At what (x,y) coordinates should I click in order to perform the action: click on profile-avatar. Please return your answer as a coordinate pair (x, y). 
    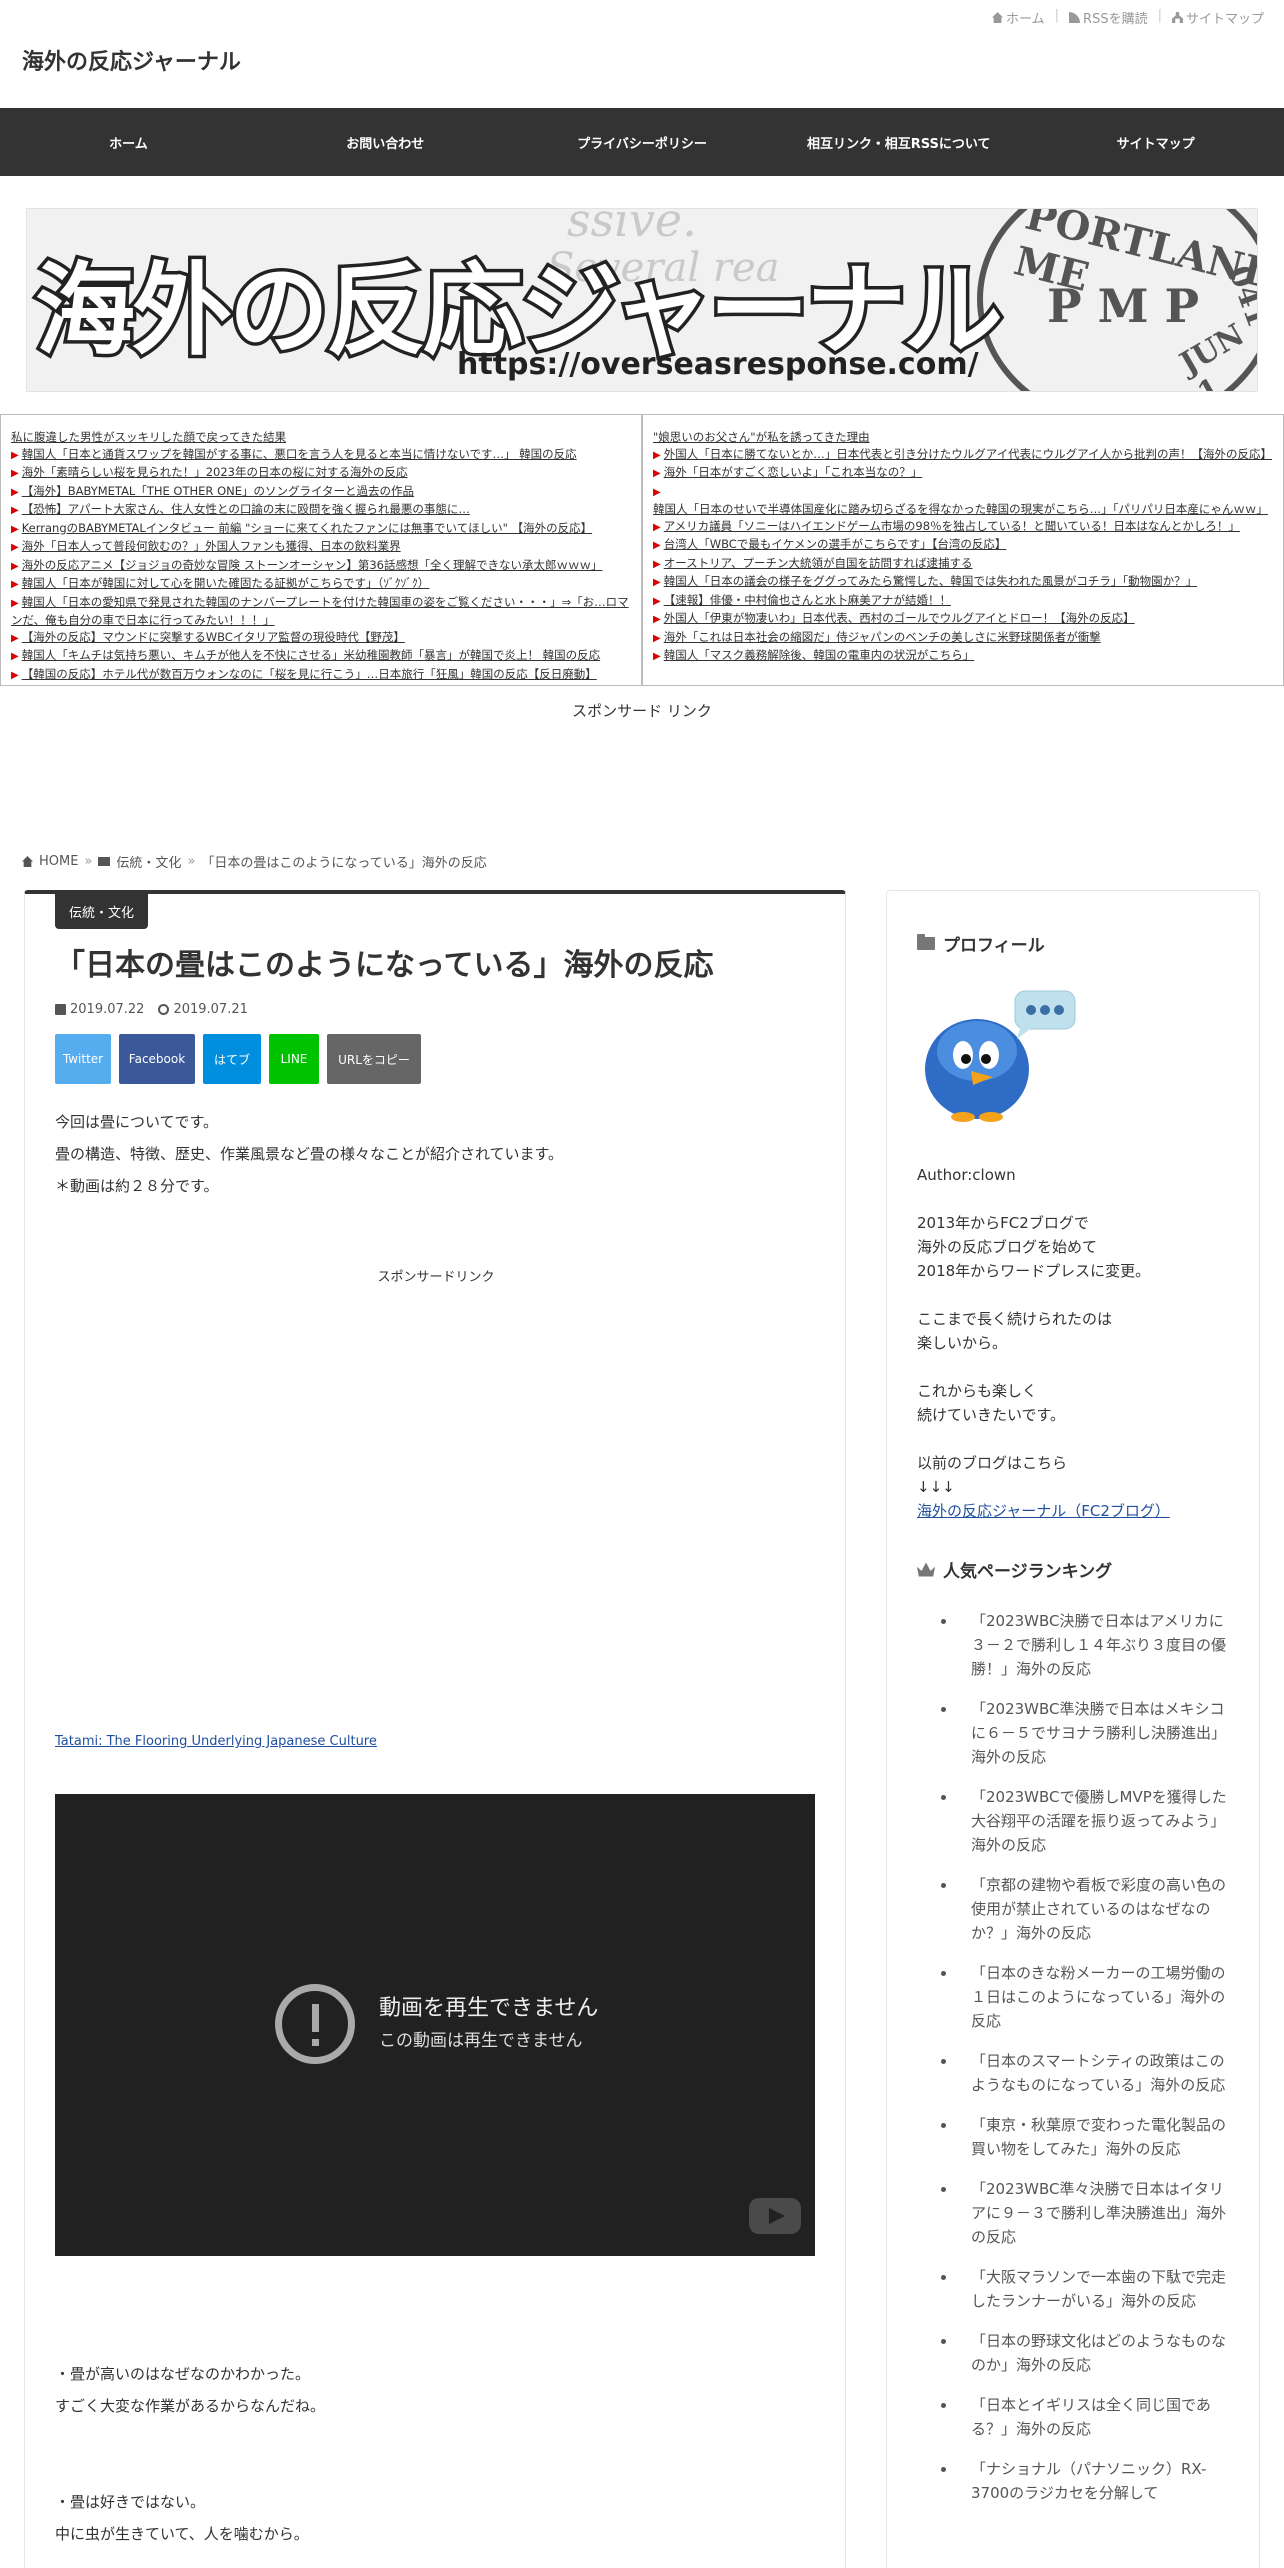
    Looking at the image, I should click on (1000, 1056).